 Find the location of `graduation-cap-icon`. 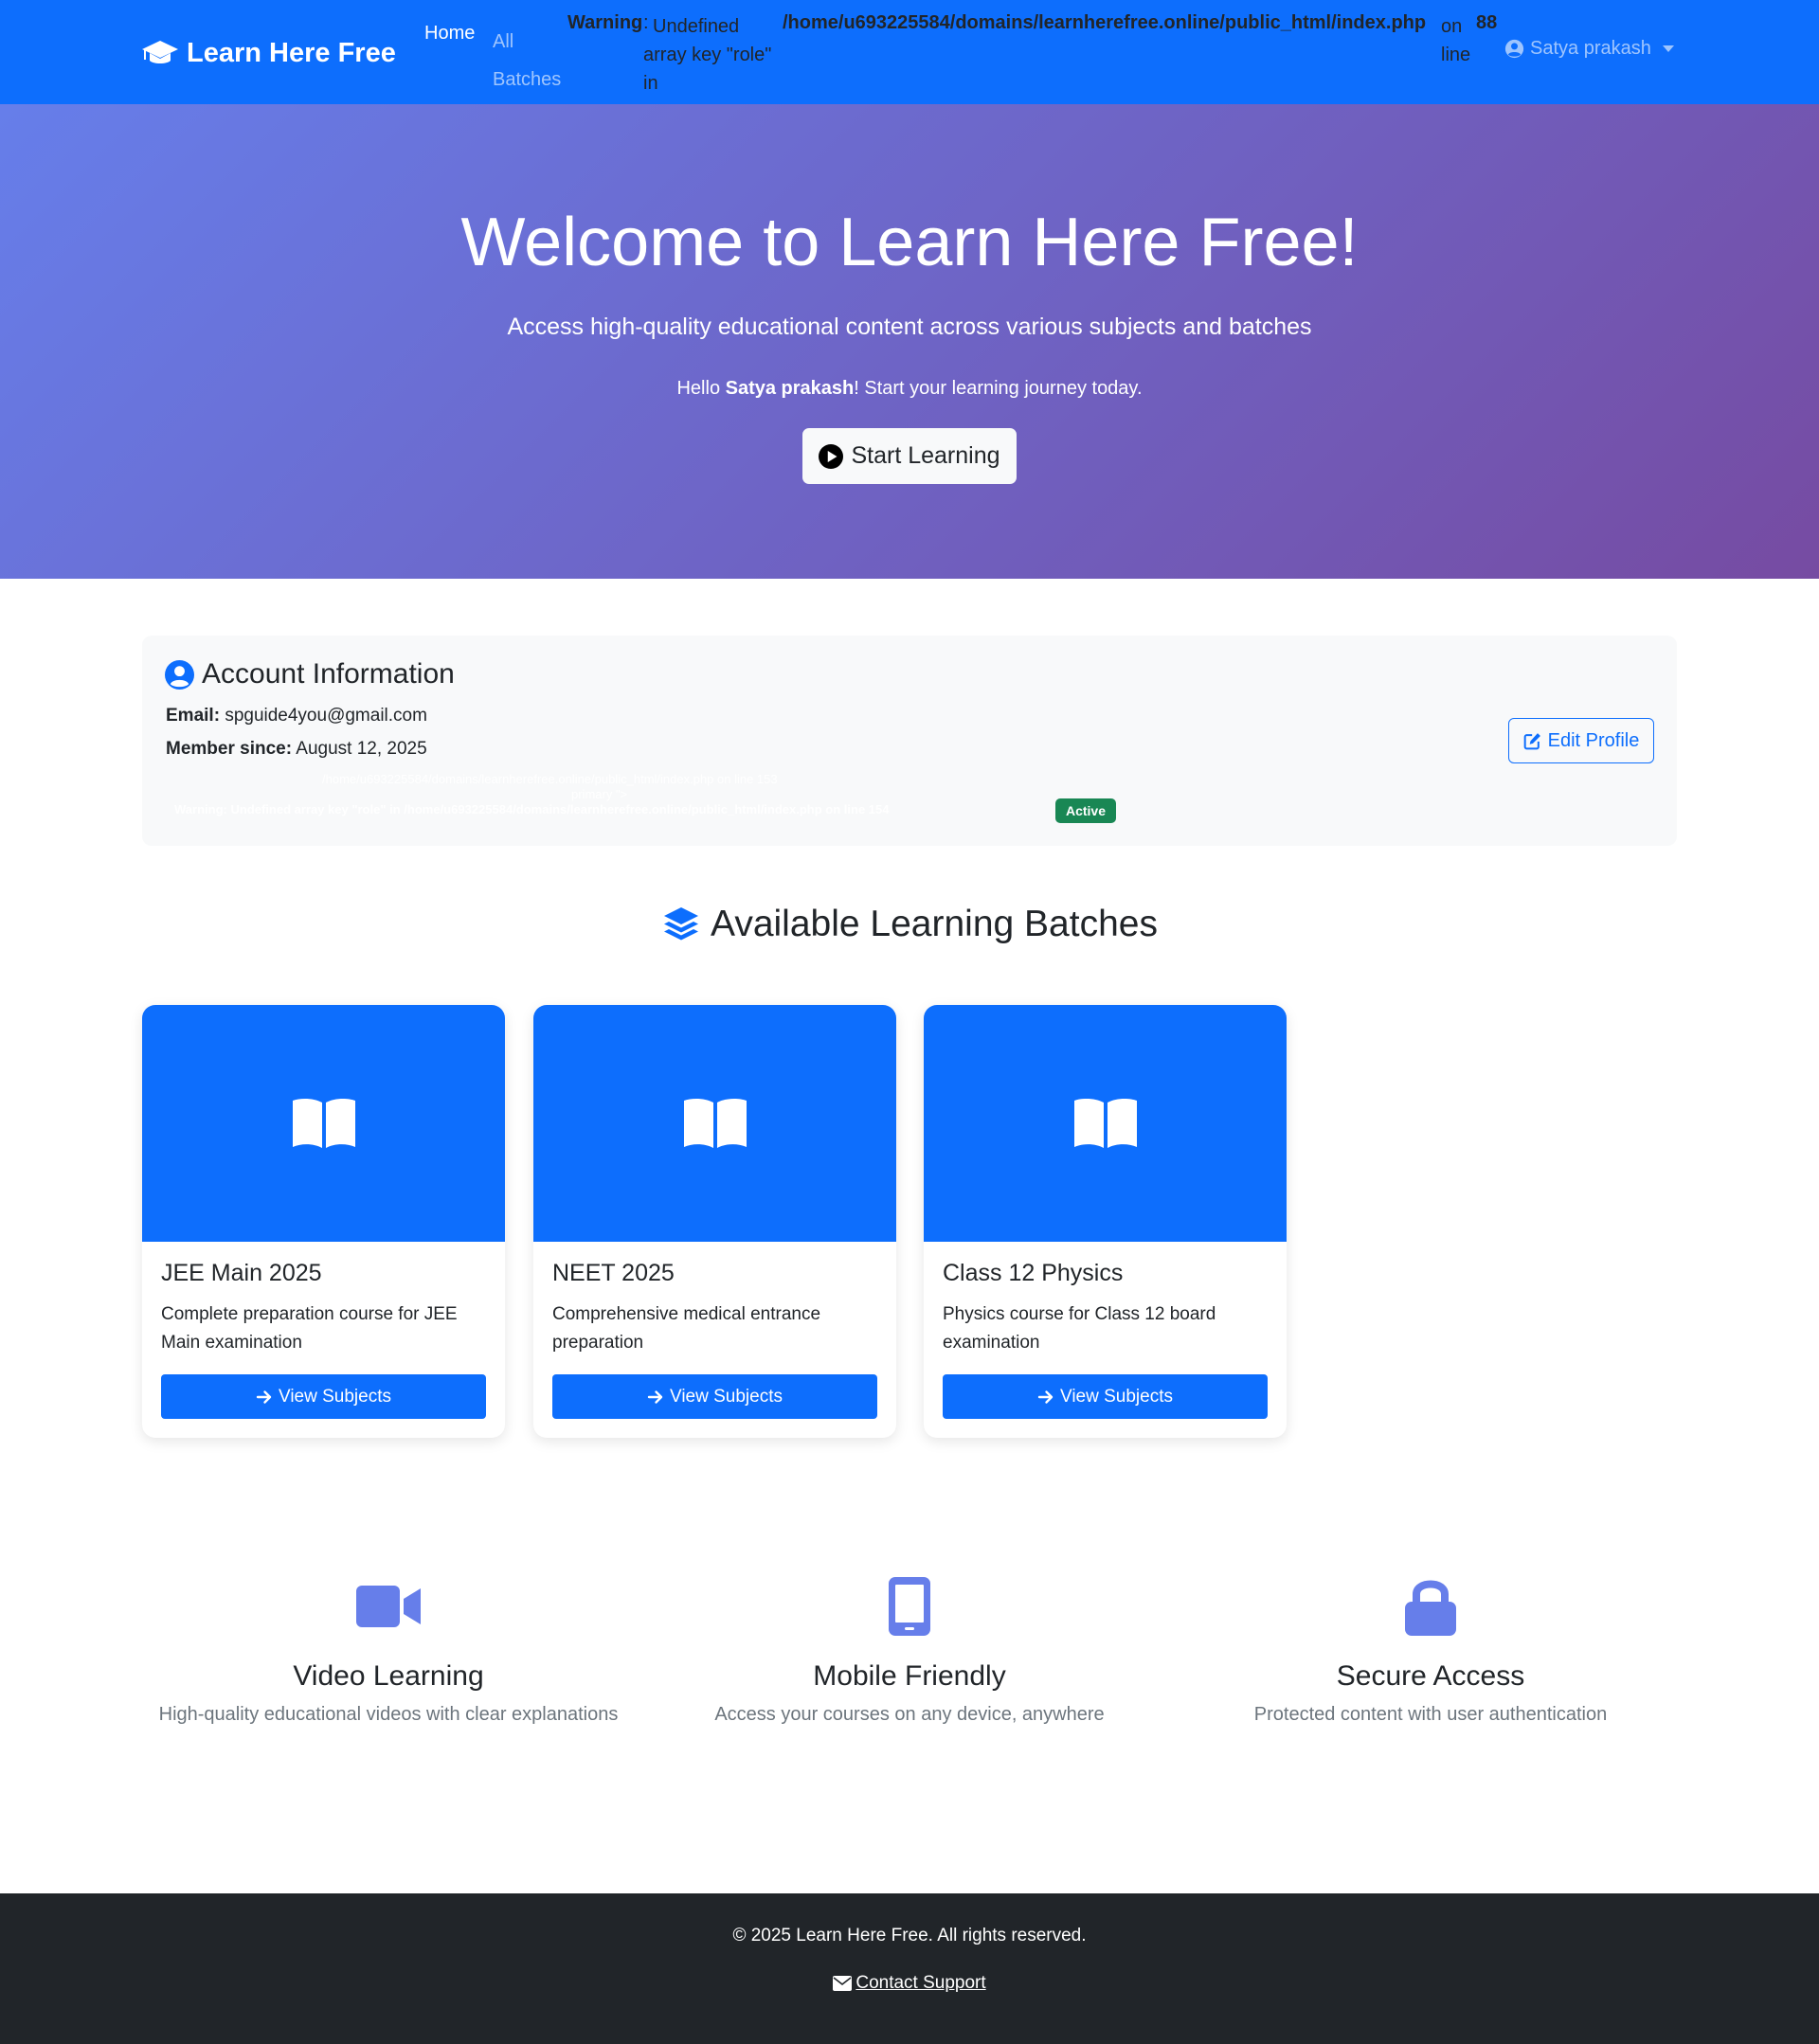

graduation-cap-icon is located at coordinates (160, 52).